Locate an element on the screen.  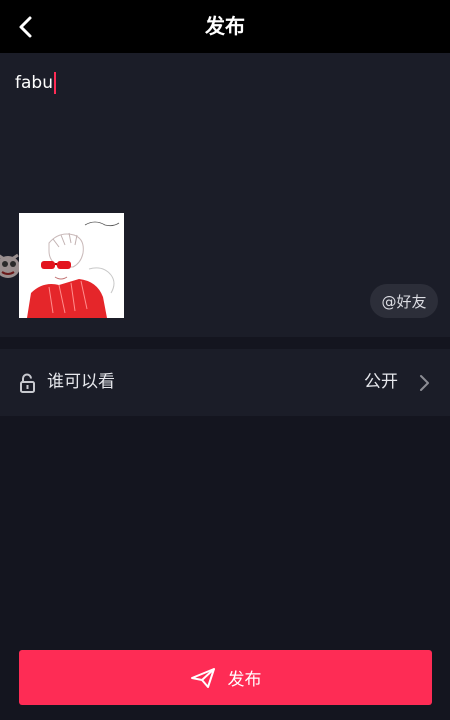
unlock-icon is located at coordinates (27, 383).